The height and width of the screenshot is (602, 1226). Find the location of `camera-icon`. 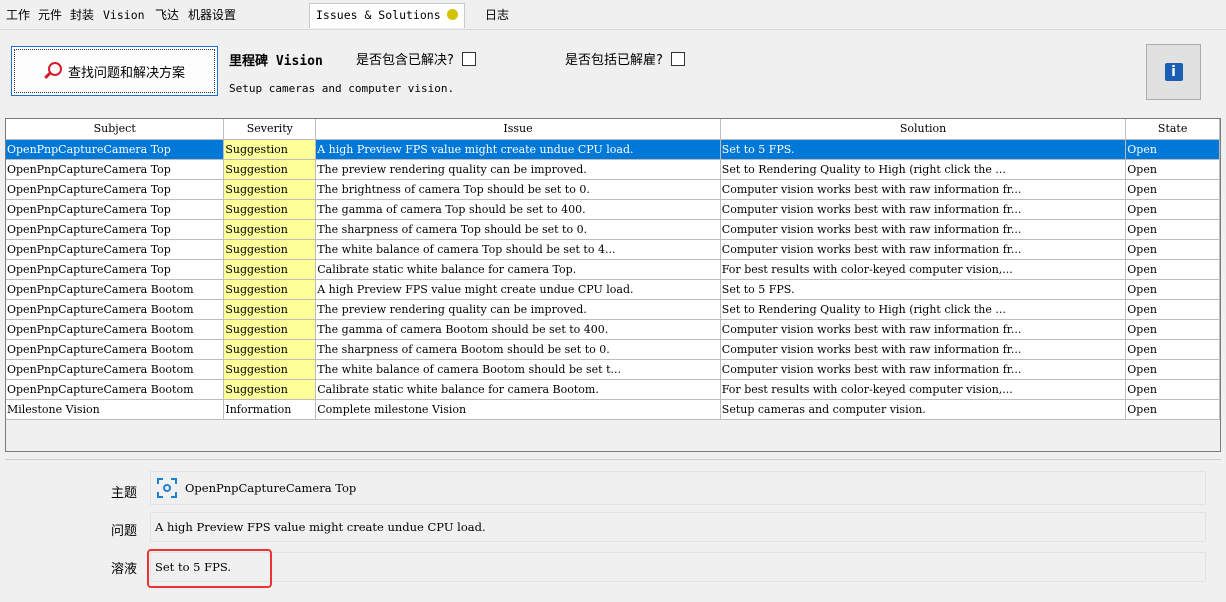

camera-icon is located at coordinates (167, 488).